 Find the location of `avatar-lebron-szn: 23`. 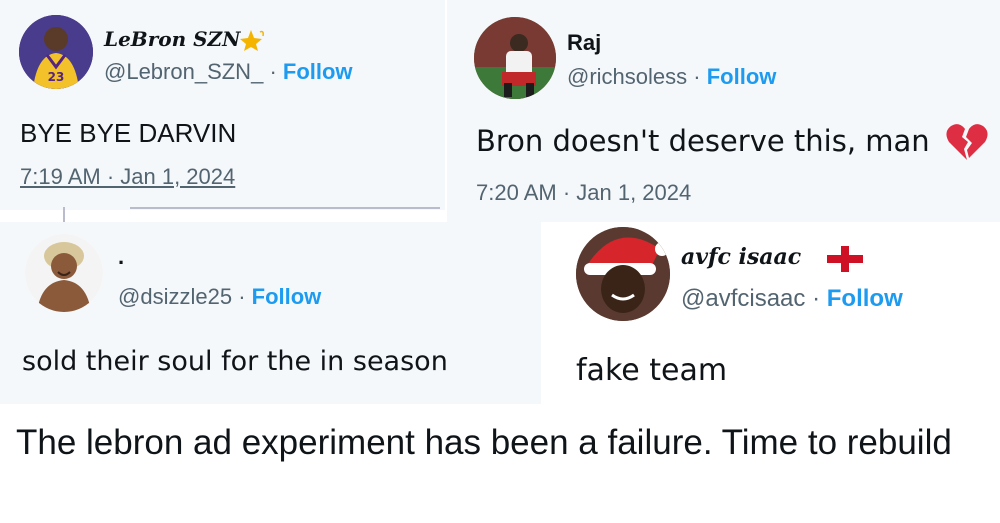

avatar-lebron-szn: 23 is located at coordinates (56, 52).